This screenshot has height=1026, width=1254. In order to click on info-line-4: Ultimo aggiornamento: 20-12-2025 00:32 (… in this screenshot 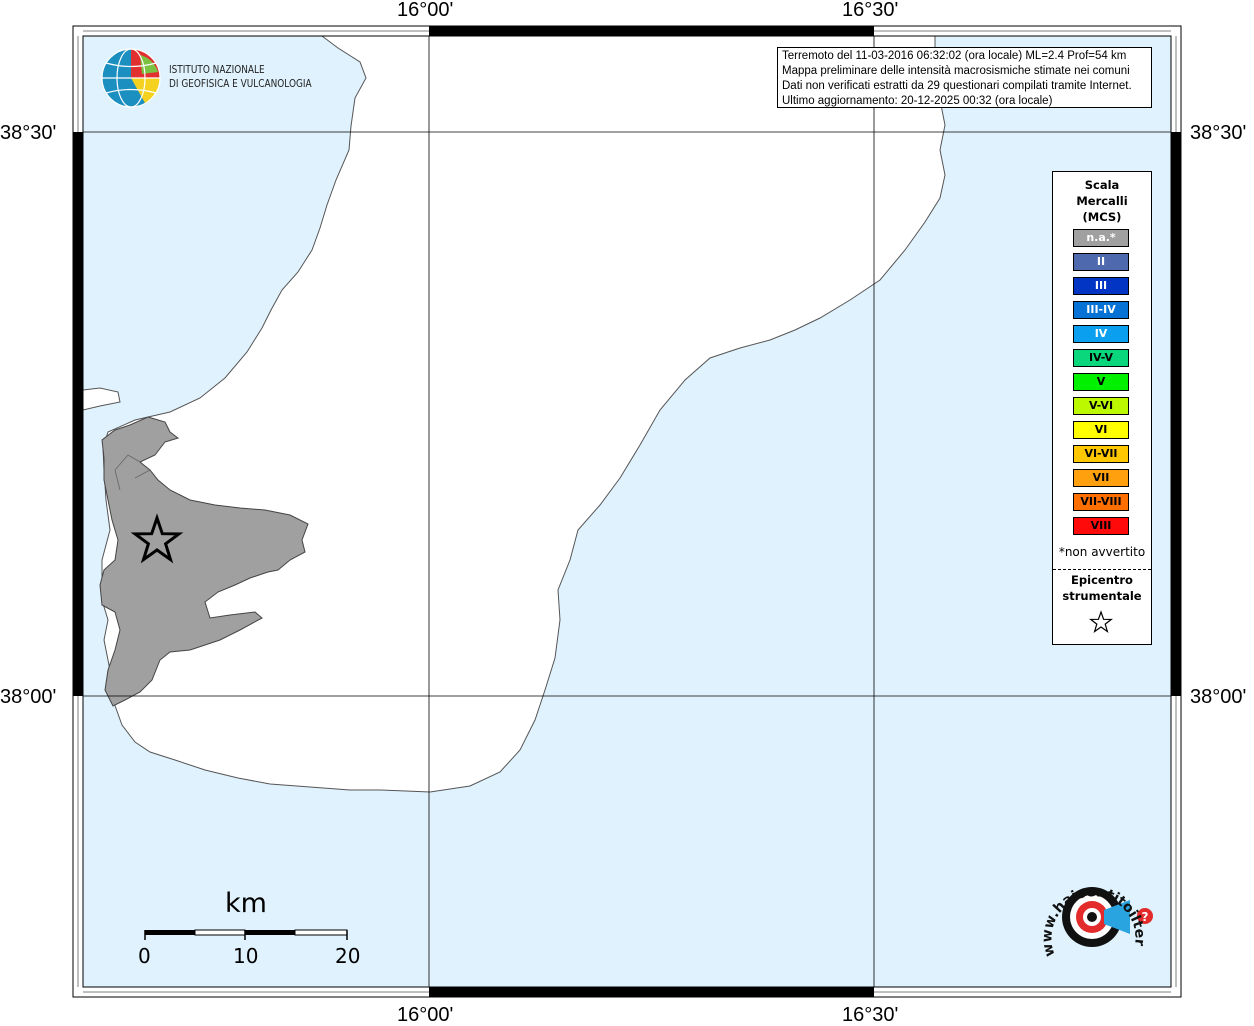, I will do `click(917, 101)`.